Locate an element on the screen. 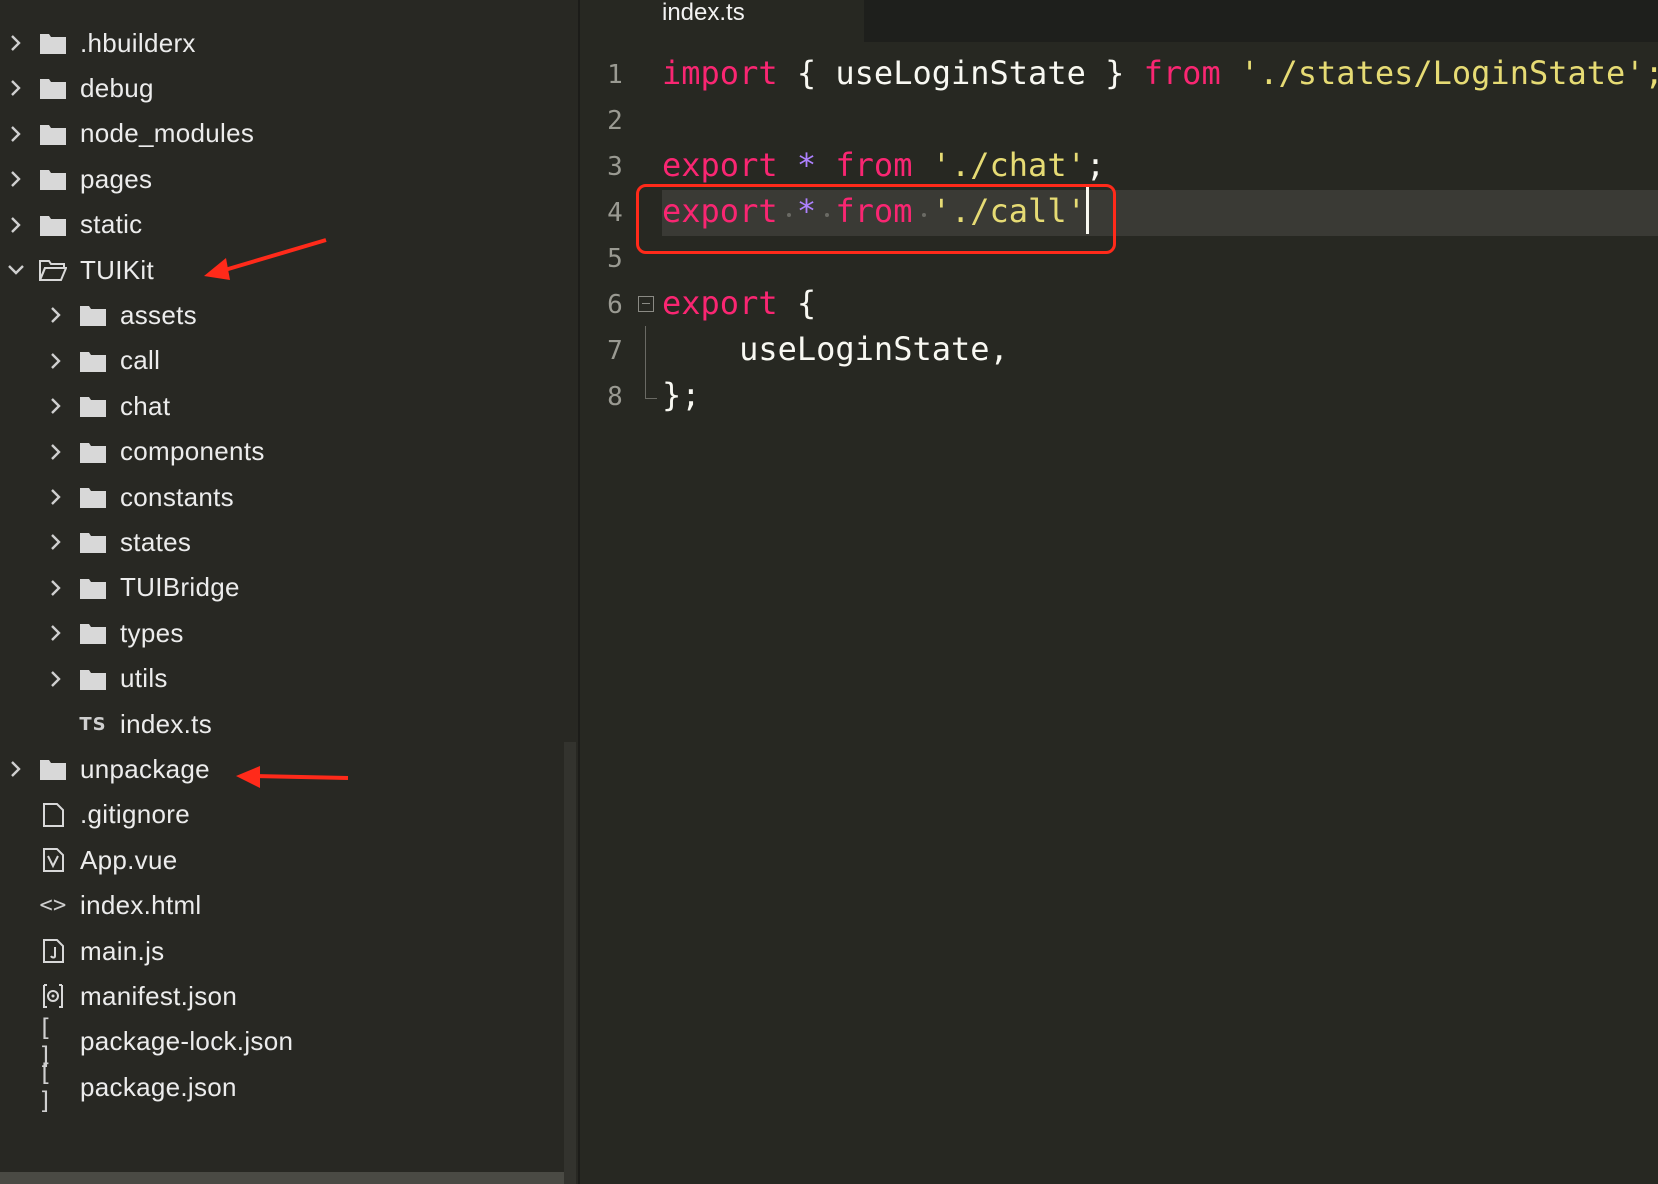 Image resolution: width=1658 pixels, height=1184 pixels. vue-file-icon is located at coordinates (53, 860).